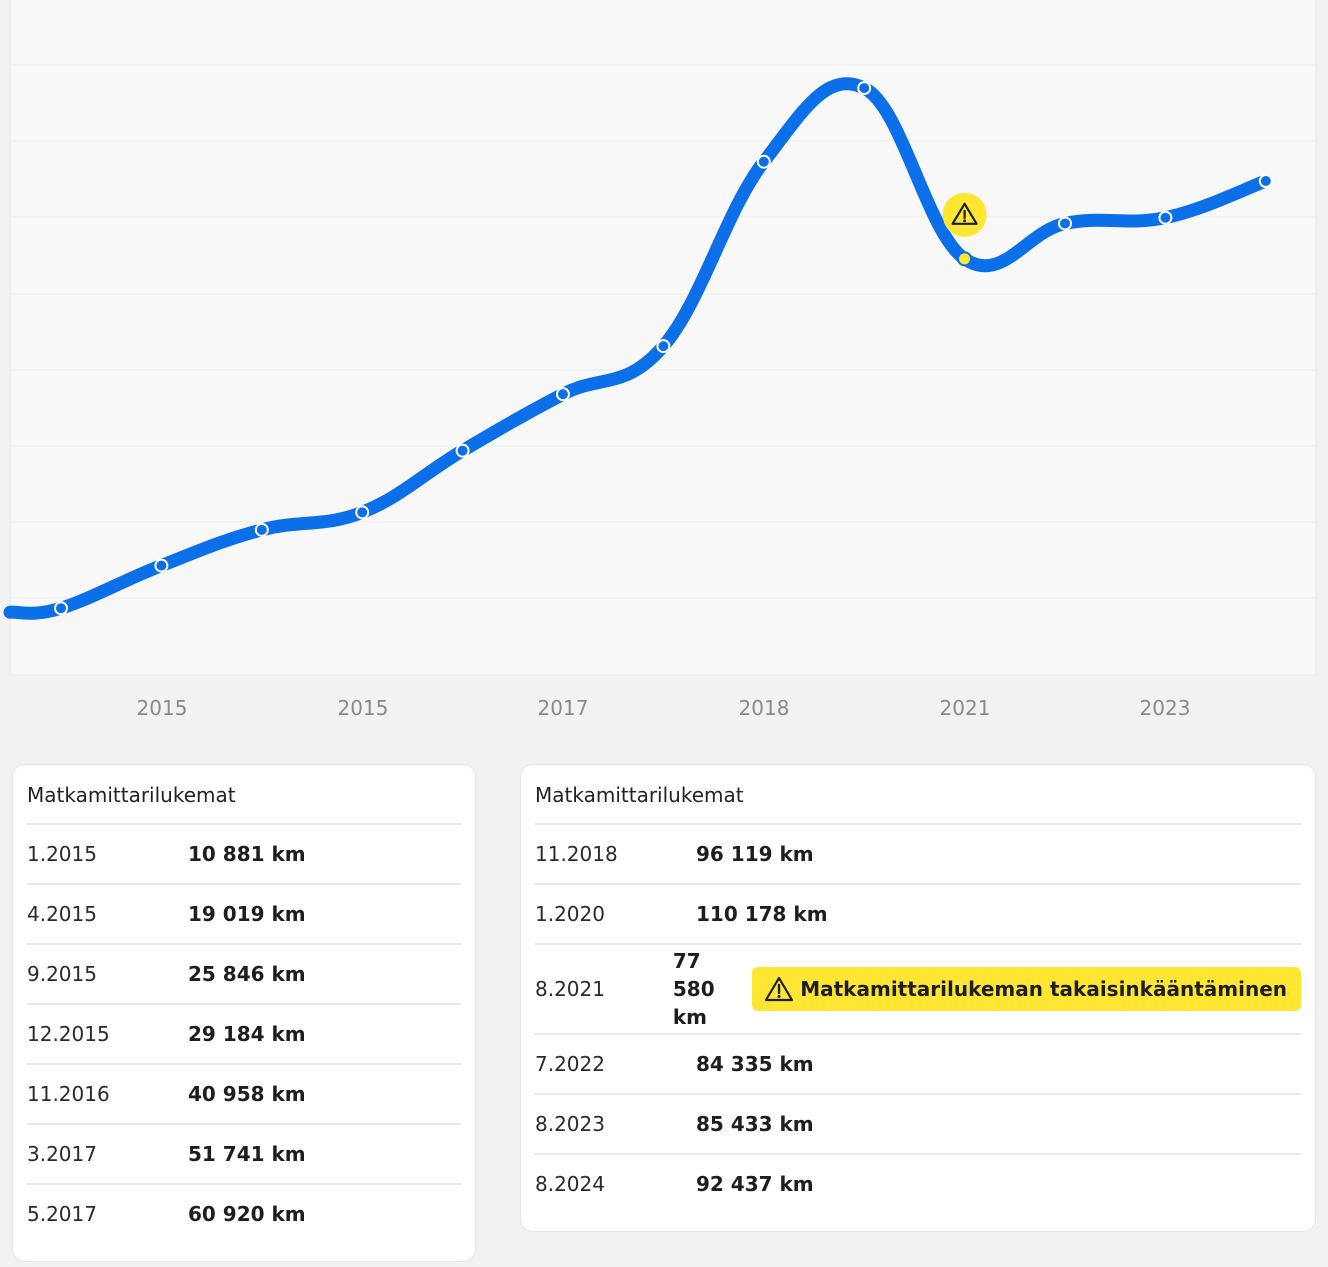 This screenshot has height=1267, width=1328. Describe the element at coordinates (965, 708) in the screenshot. I see `x-tick-label: 2021` at that location.